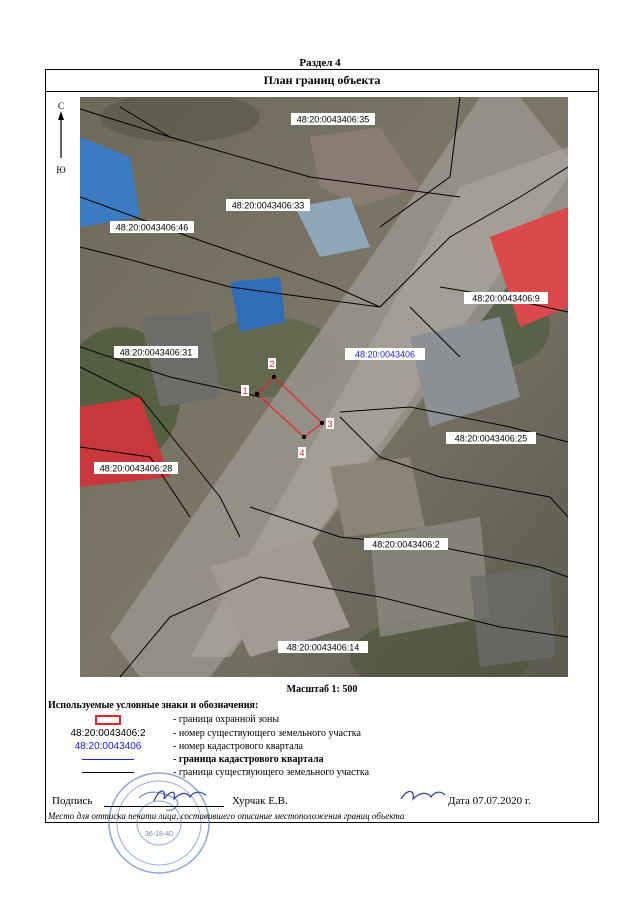 This screenshot has width=640, height=905. Describe the element at coordinates (322, 80) in the screenshot. I see `plan-title: План границ объекта` at that location.